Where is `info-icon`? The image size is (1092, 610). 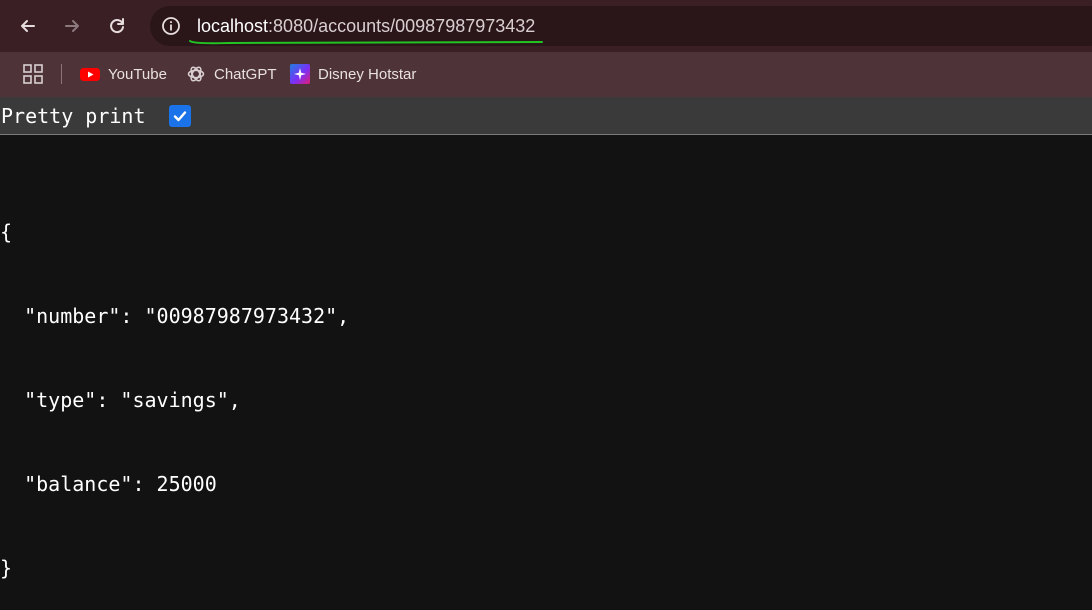 info-icon is located at coordinates (171, 26).